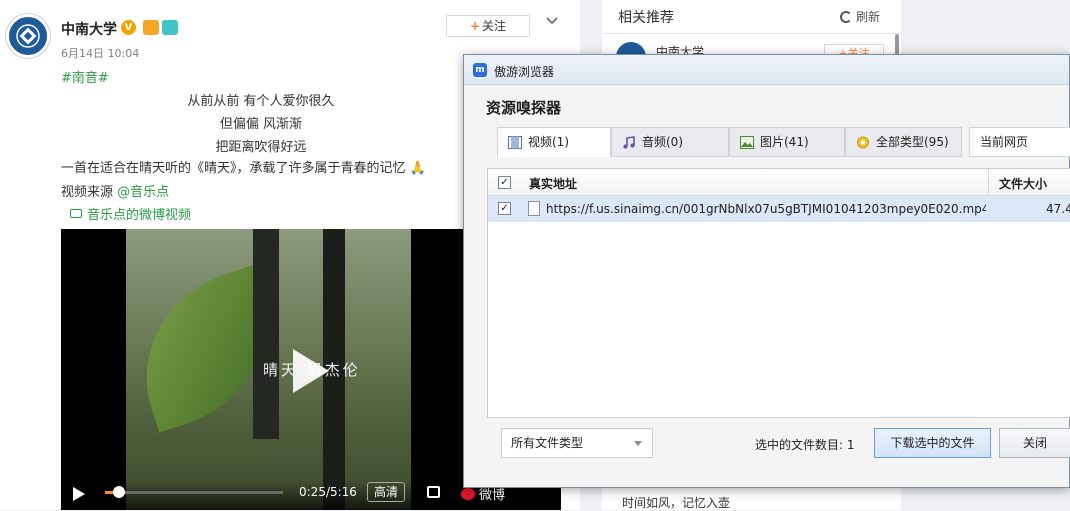 The image size is (1070, 511). I want to click on source-prefix: 视频来源, so click(87, 192).